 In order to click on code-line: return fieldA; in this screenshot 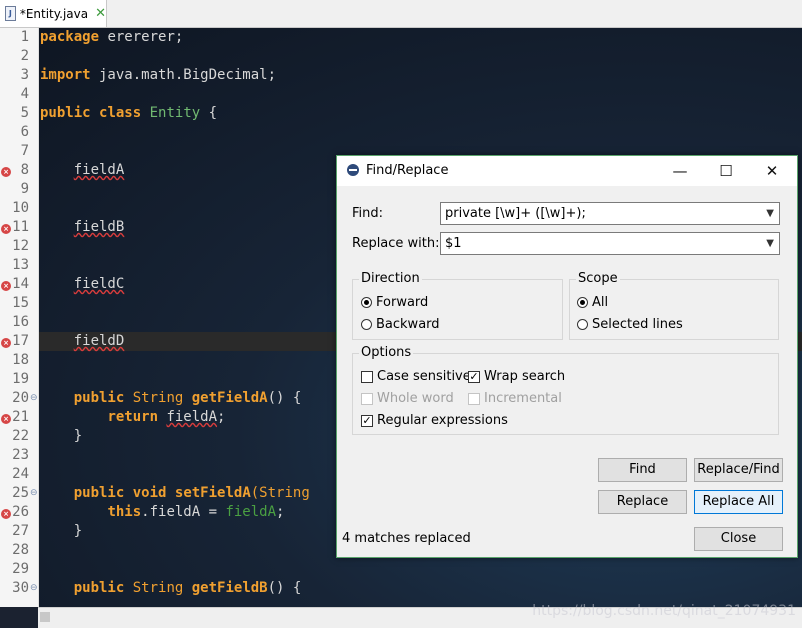, I will do `click(132, 417)`.